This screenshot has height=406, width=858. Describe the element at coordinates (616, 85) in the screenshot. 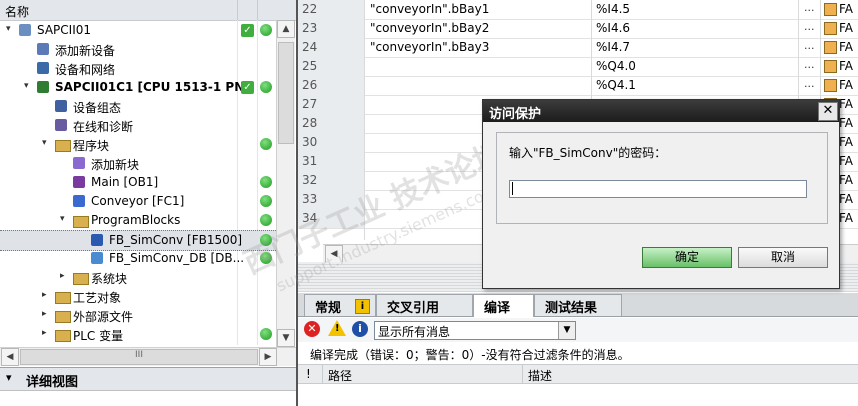

I see `address-cell: %Q4.1` at that location.